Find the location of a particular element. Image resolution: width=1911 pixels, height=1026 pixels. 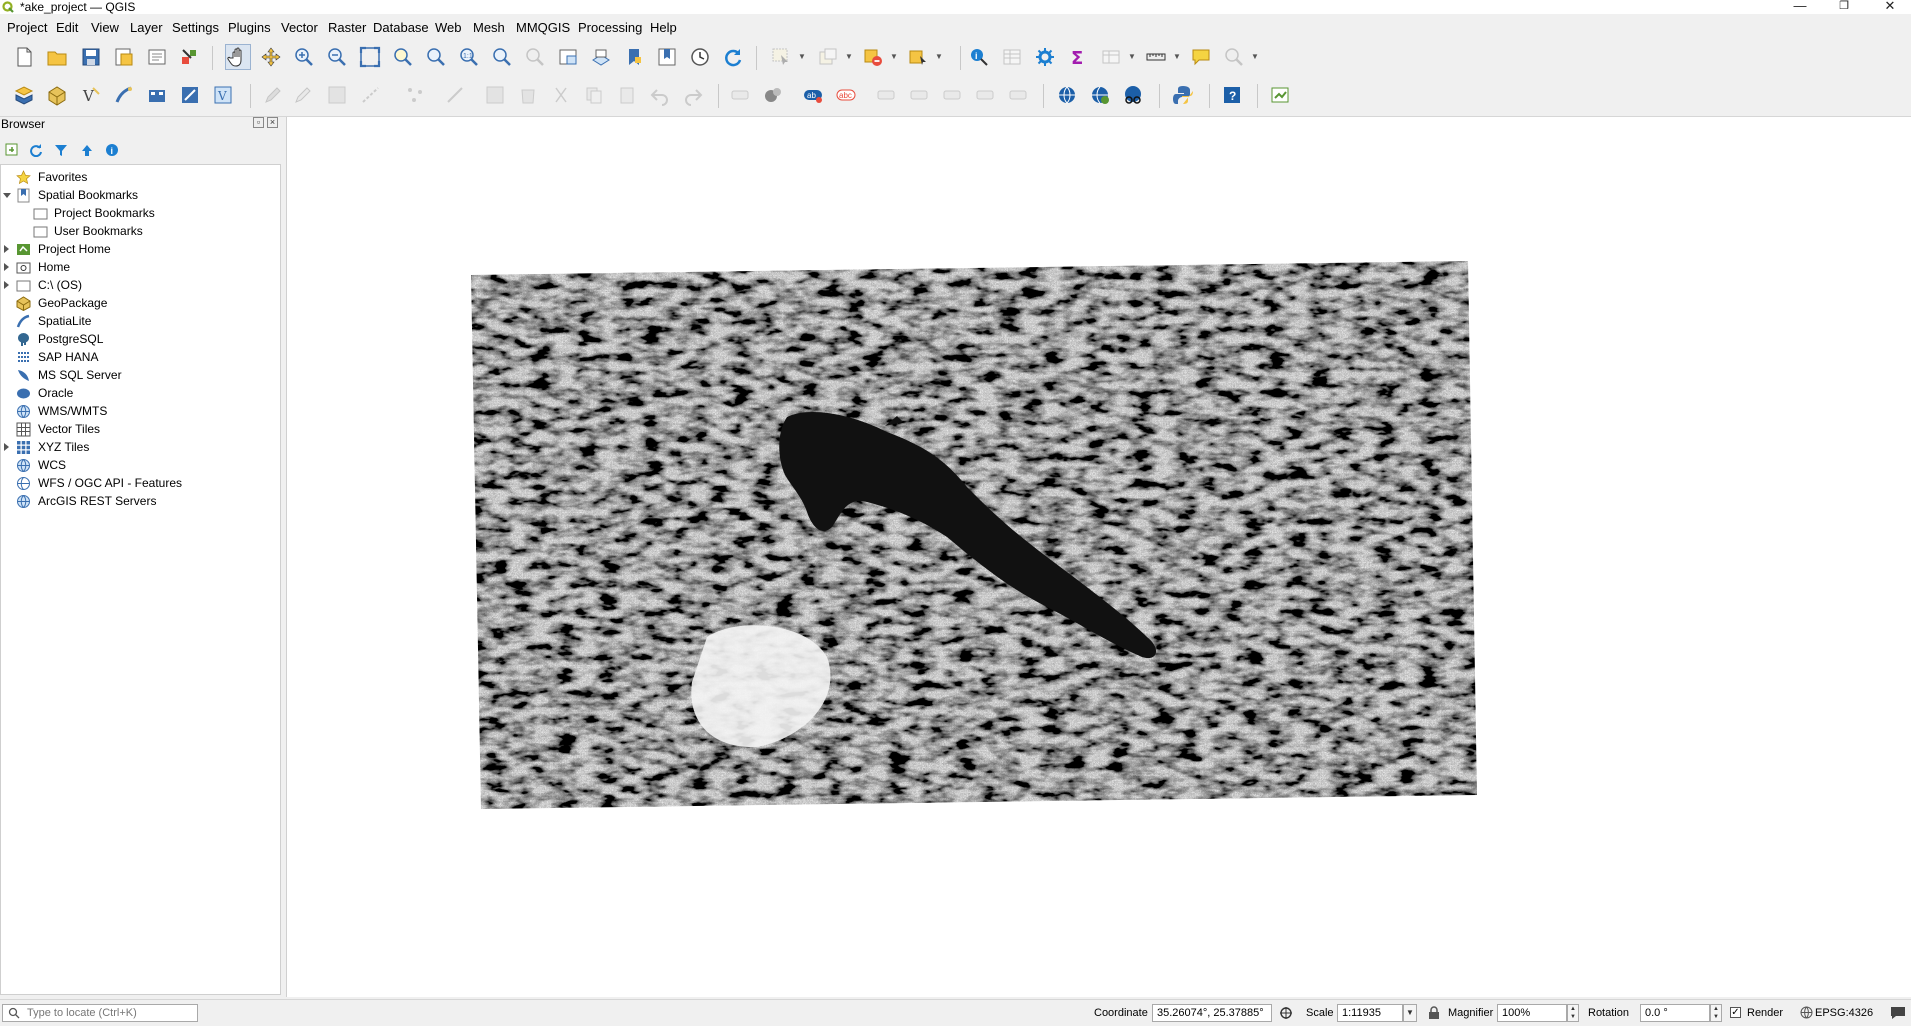

tree-item-spatialite: SpatiaLite is located at coordinates (140, 321).